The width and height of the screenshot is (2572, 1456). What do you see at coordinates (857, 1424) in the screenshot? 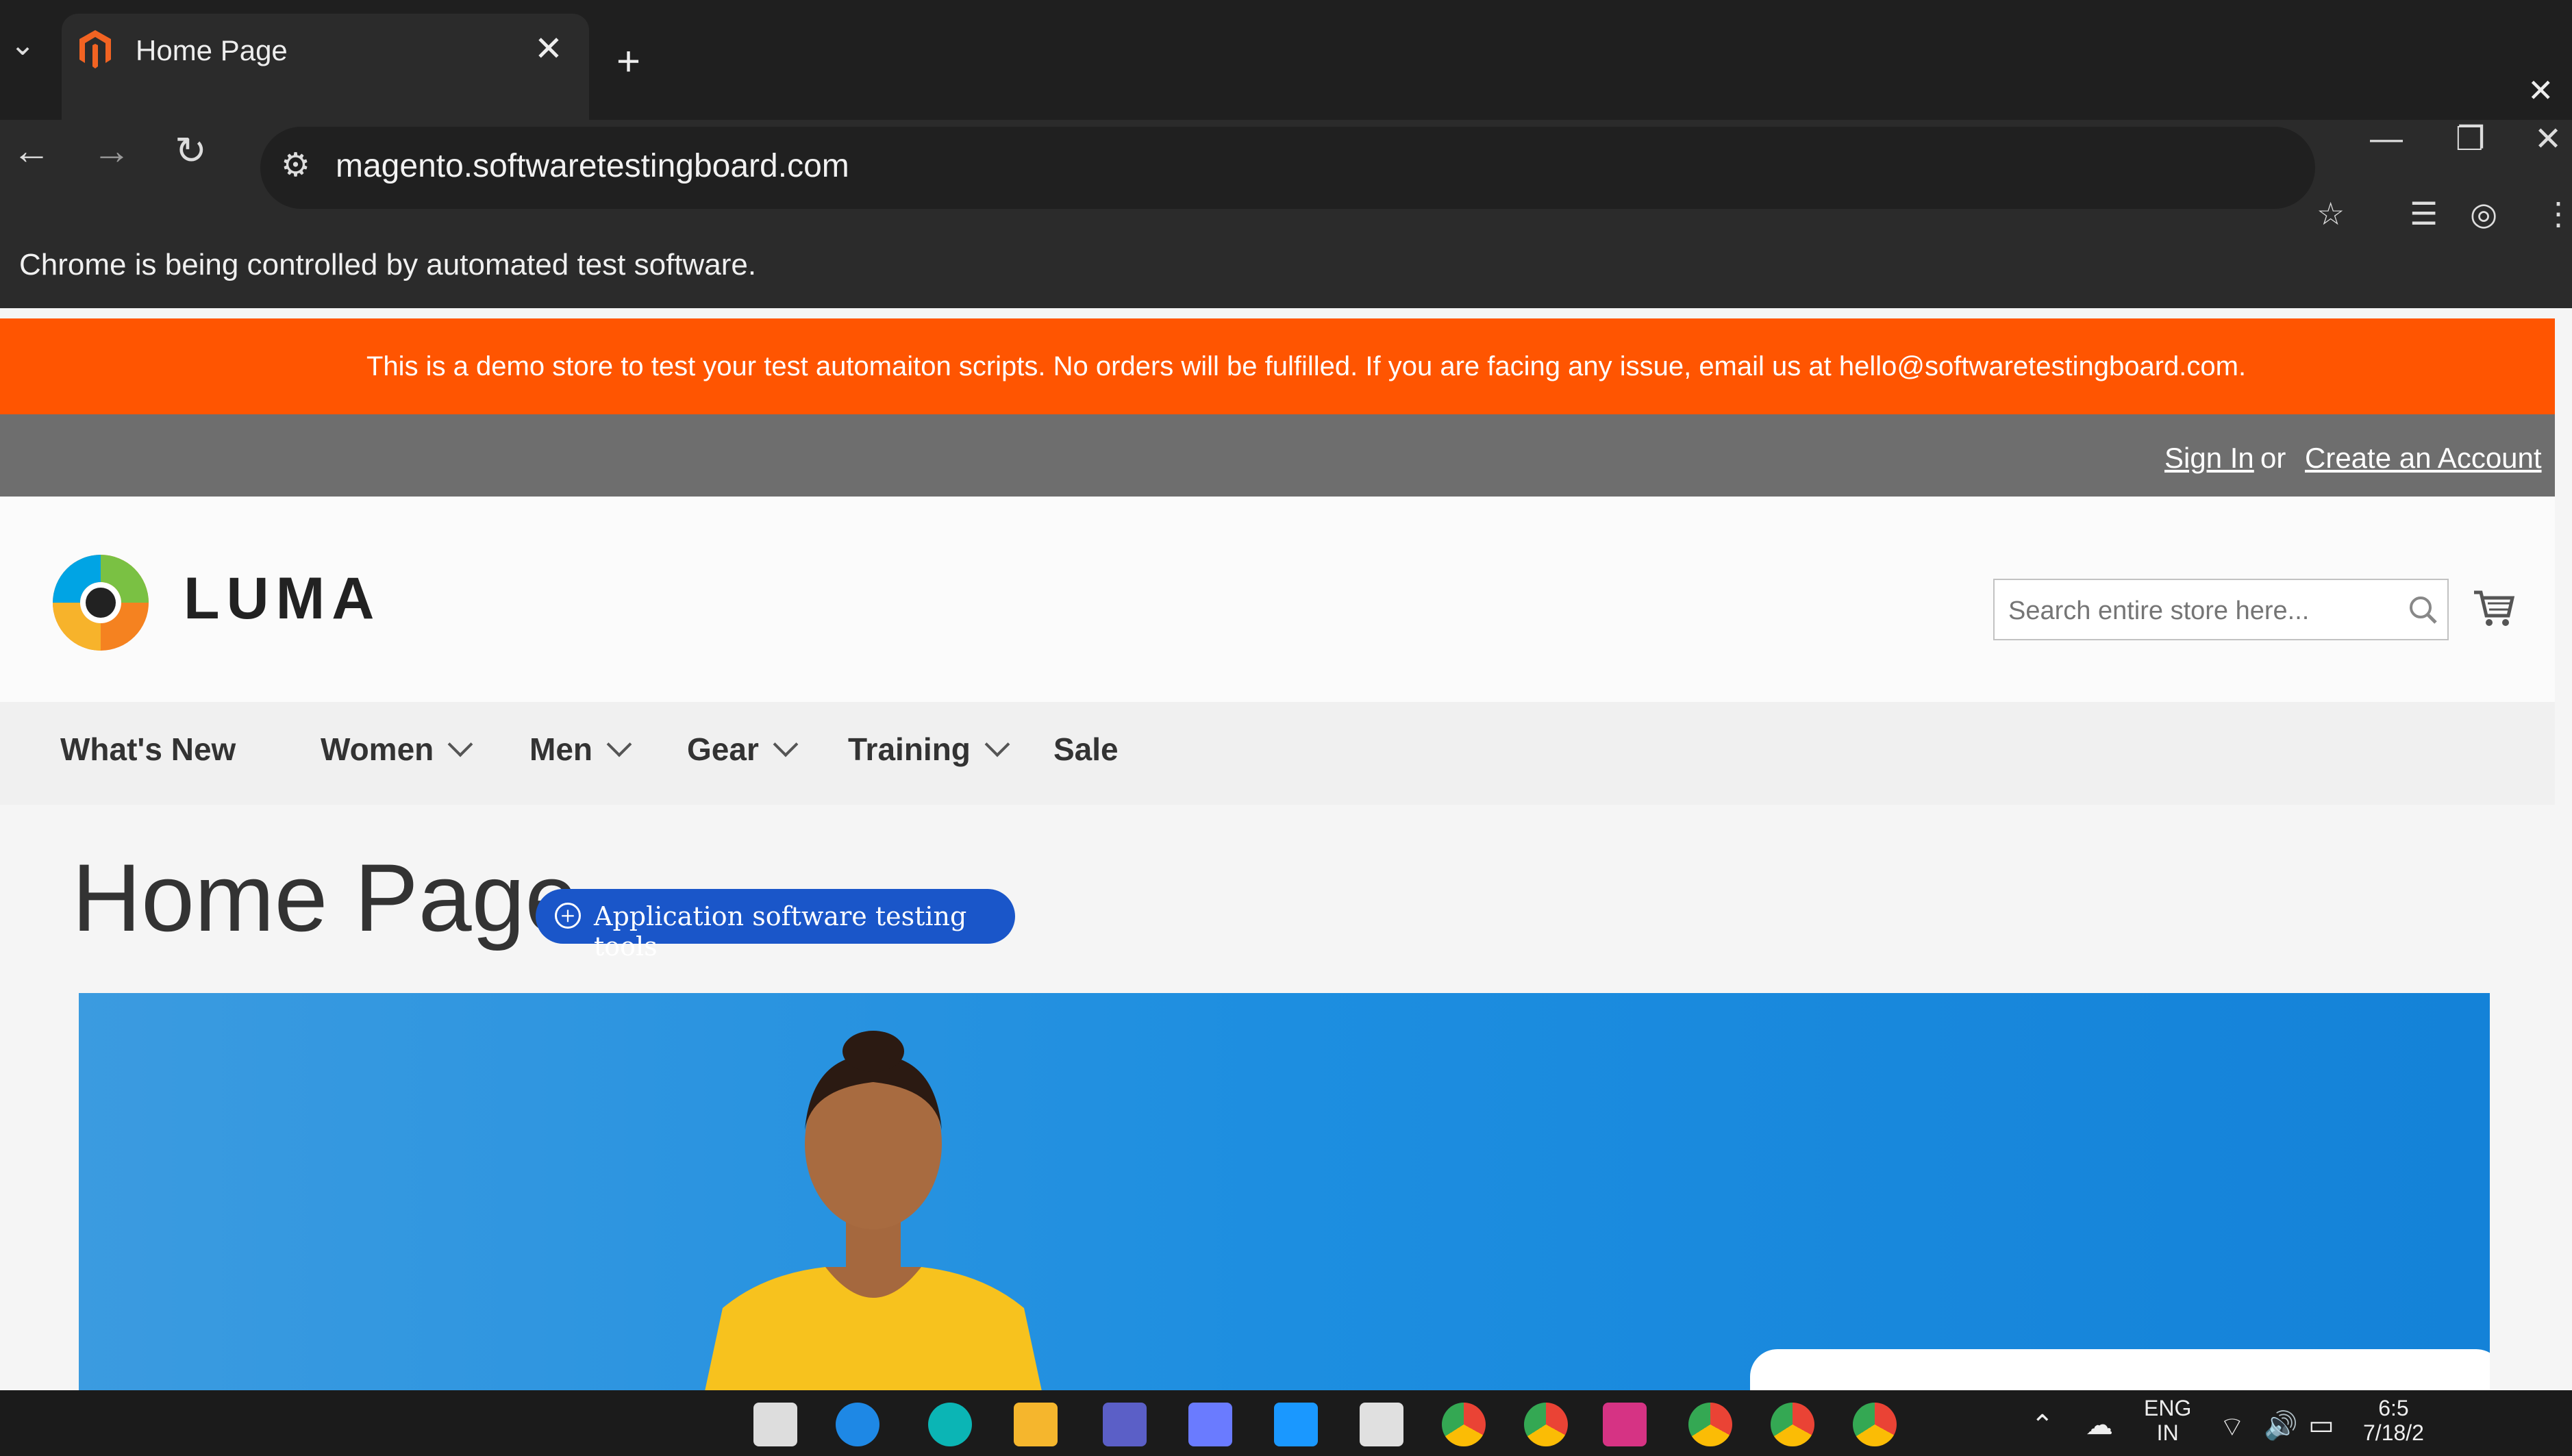
I see `taskbar-edge-icon` at bounding box center [857, 1424].